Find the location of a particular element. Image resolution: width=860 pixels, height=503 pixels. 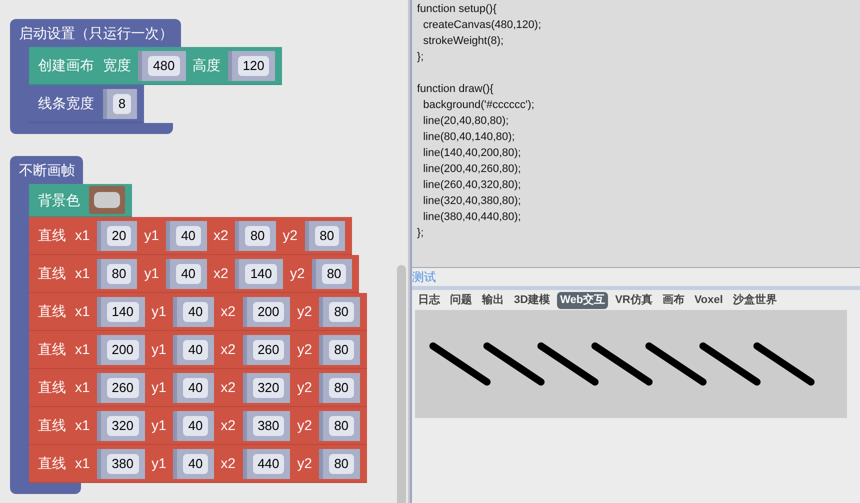

input-slot: 440 is located at coordinates (266, 463).